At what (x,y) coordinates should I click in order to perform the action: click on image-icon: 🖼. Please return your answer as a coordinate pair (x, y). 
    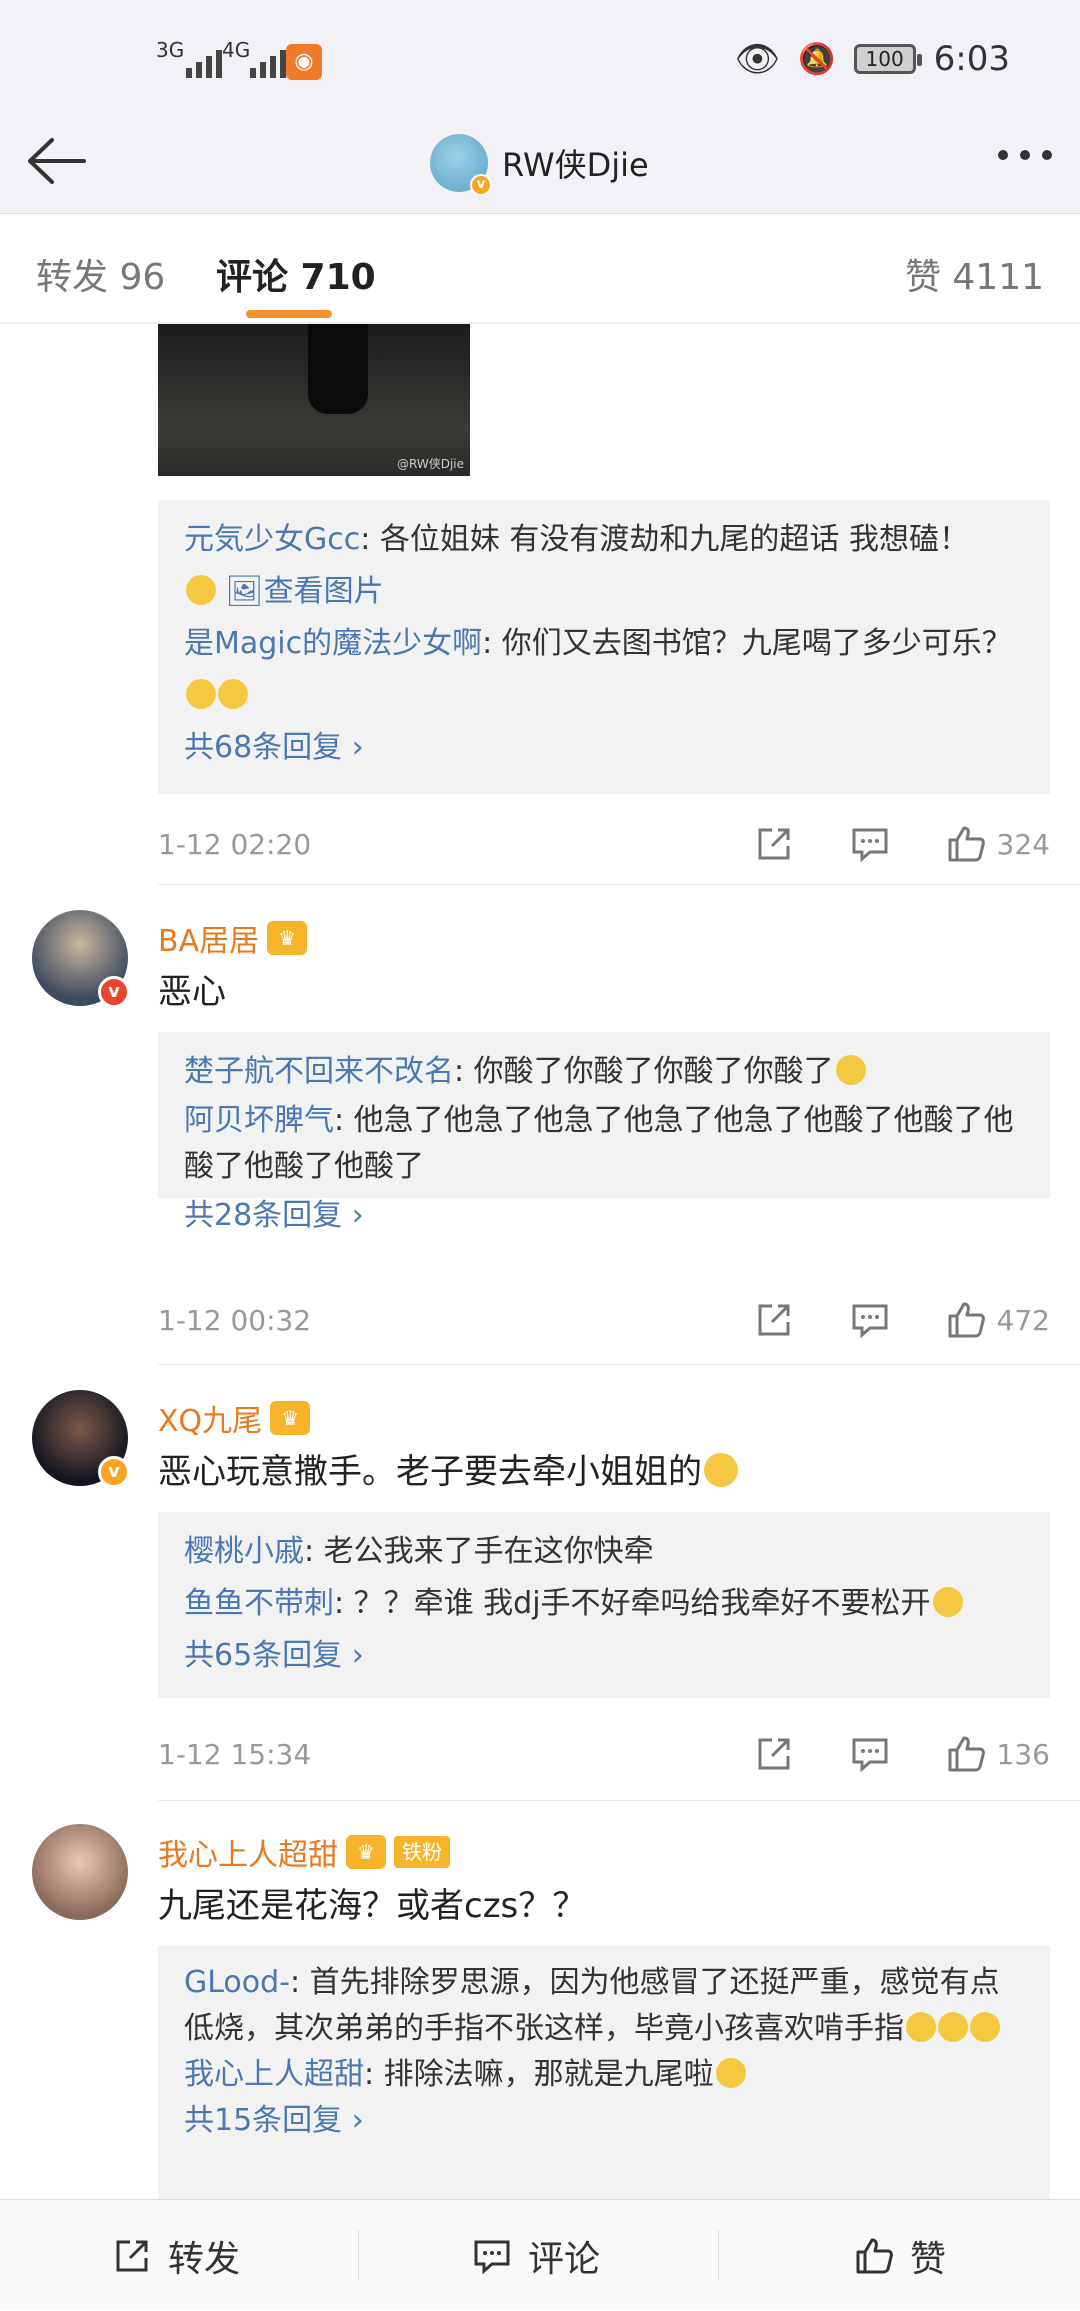
    Looking at the image, I should click on (244, 591).